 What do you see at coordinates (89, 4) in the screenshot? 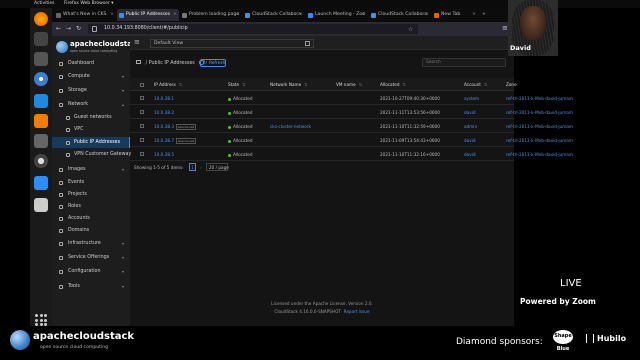
I see `active-app-menu: Firefox Web Browser ▾` at bounding box center [89, 4].